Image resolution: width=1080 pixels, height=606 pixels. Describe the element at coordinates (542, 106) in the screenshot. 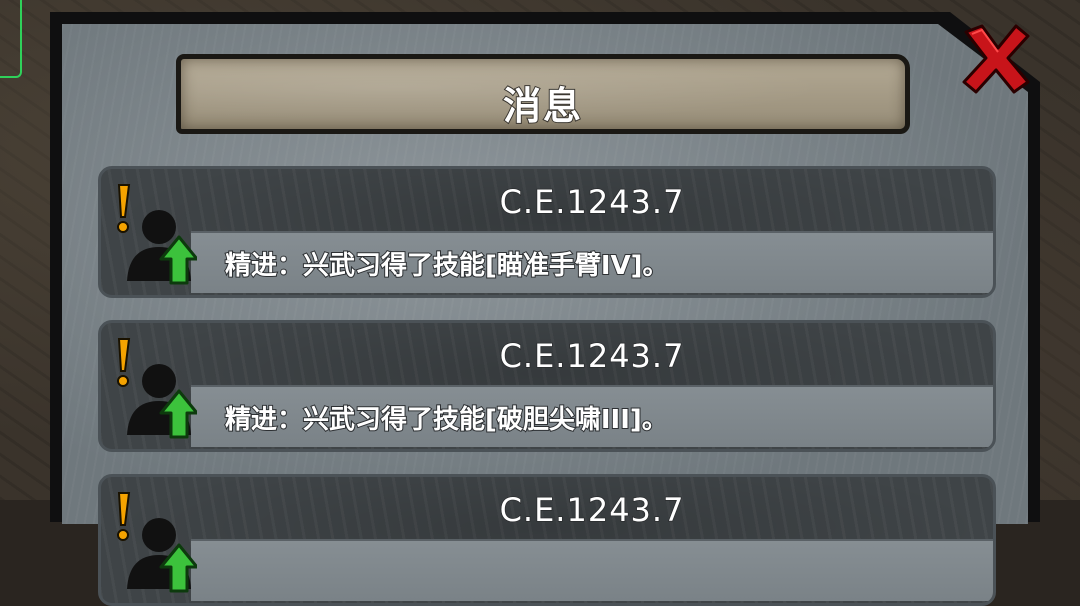

I see `dialog-title: 消息` at that location.